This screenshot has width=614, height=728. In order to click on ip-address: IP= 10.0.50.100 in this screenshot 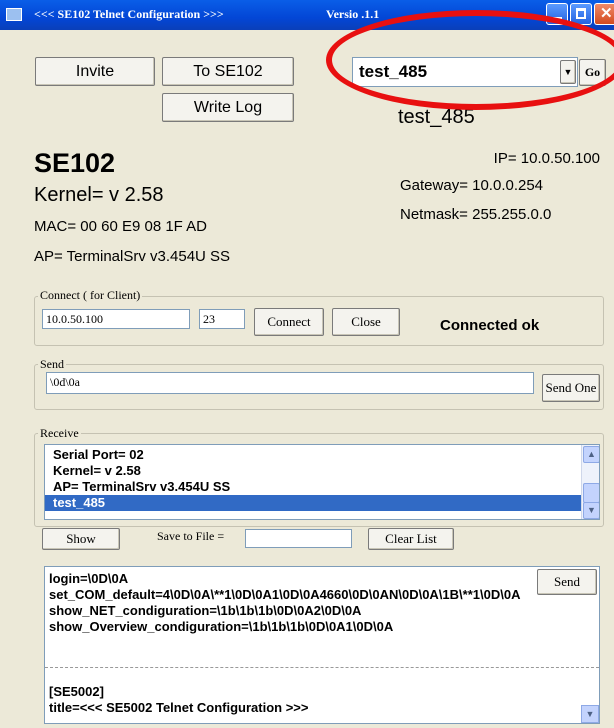, I will do `click(546, 158)`.